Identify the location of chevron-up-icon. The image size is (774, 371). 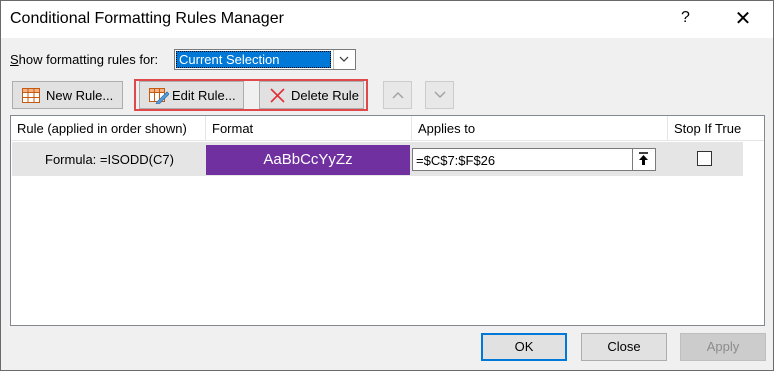
(398, 95).